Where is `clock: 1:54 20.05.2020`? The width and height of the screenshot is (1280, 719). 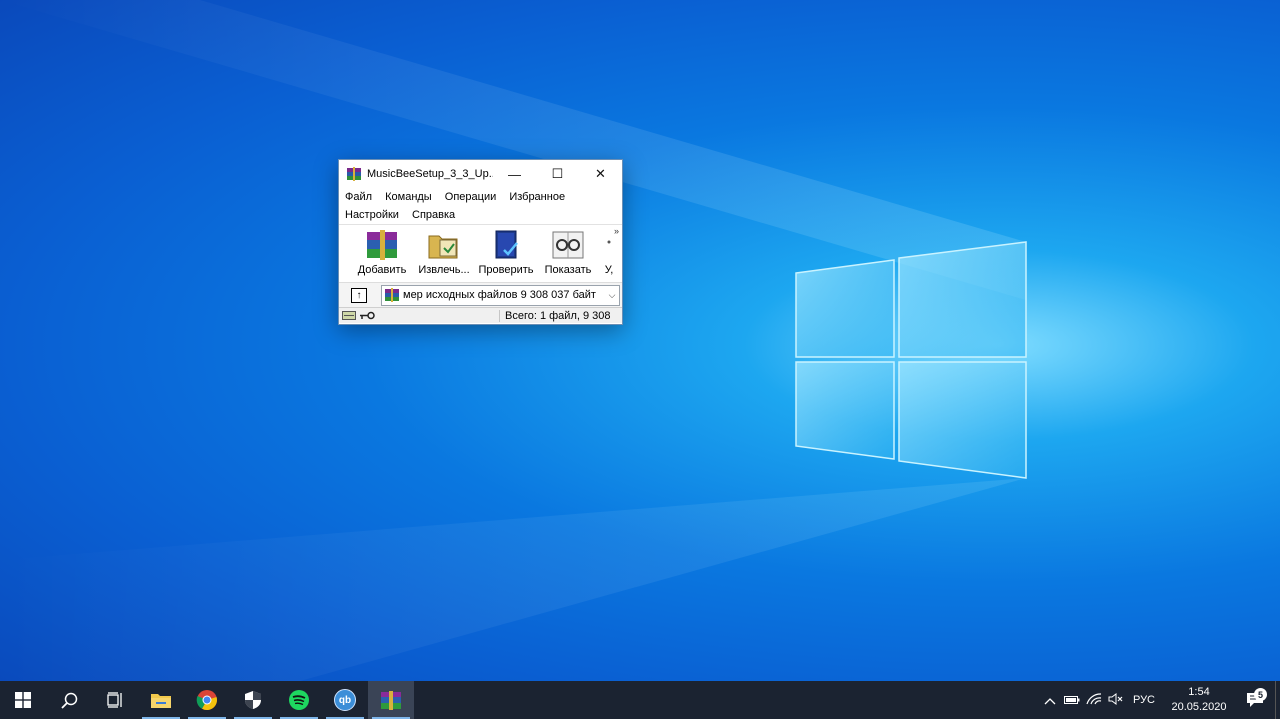
clock: 1:54 20.05.2020 is located at coordinates (1199, 700).